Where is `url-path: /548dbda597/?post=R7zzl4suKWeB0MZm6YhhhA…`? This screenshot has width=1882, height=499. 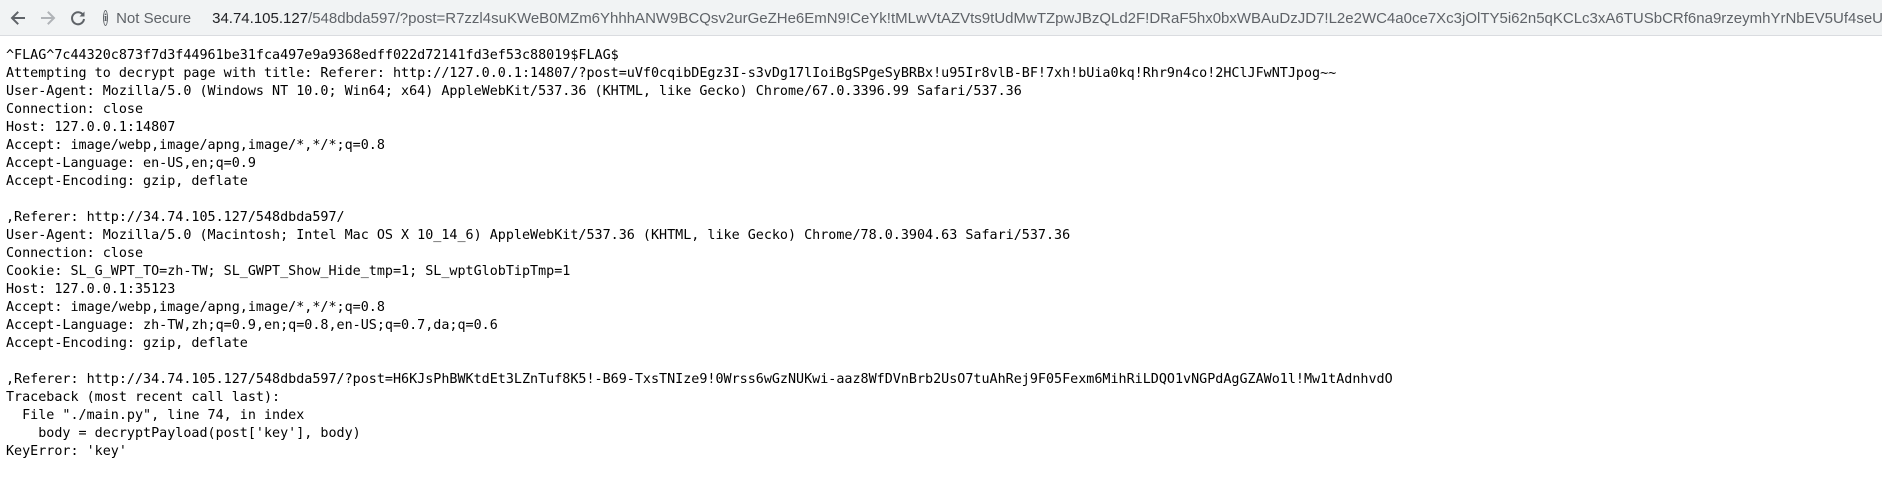 url-path: /548dbda597/?post=R7zzl4suKWeB0MZm6YhhhA… is located at coordinates (1095, 18).